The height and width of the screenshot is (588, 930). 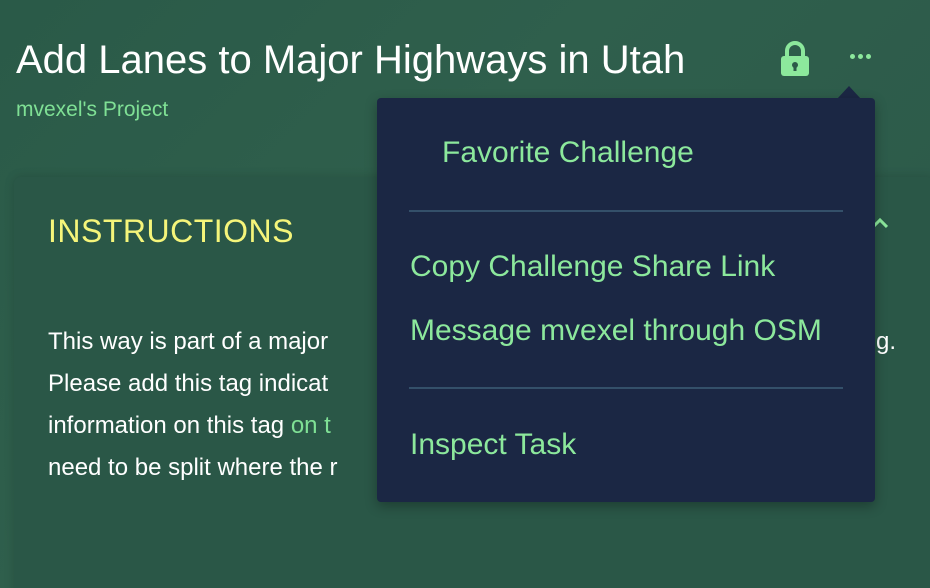 I want to click on copy-share-link-item: Copy Challenge Share Link, so click(x=592, y=267).